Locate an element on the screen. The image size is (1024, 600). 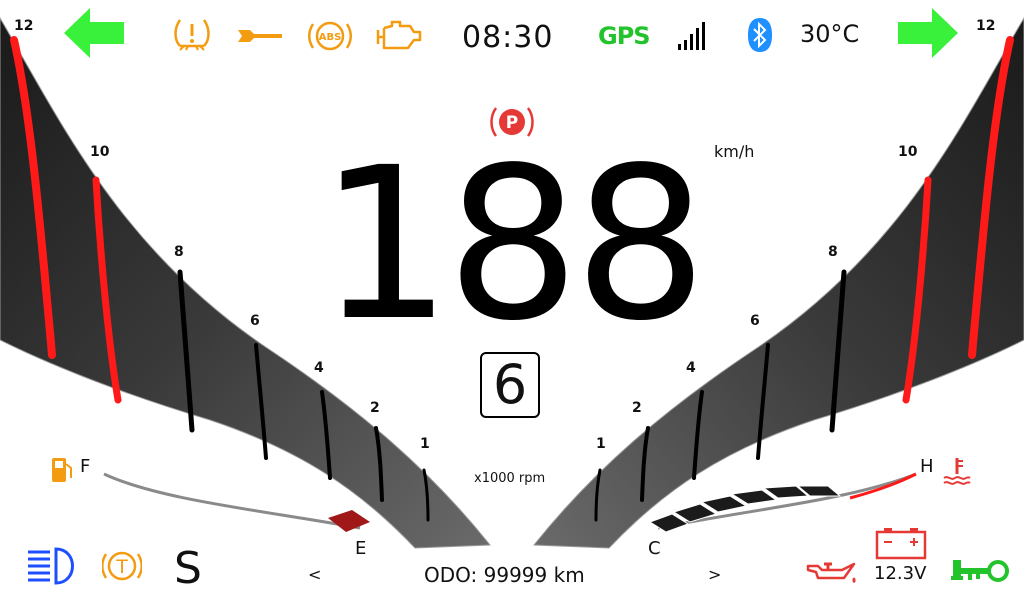
bluetooth-icon is located at coordinates (760, 35).